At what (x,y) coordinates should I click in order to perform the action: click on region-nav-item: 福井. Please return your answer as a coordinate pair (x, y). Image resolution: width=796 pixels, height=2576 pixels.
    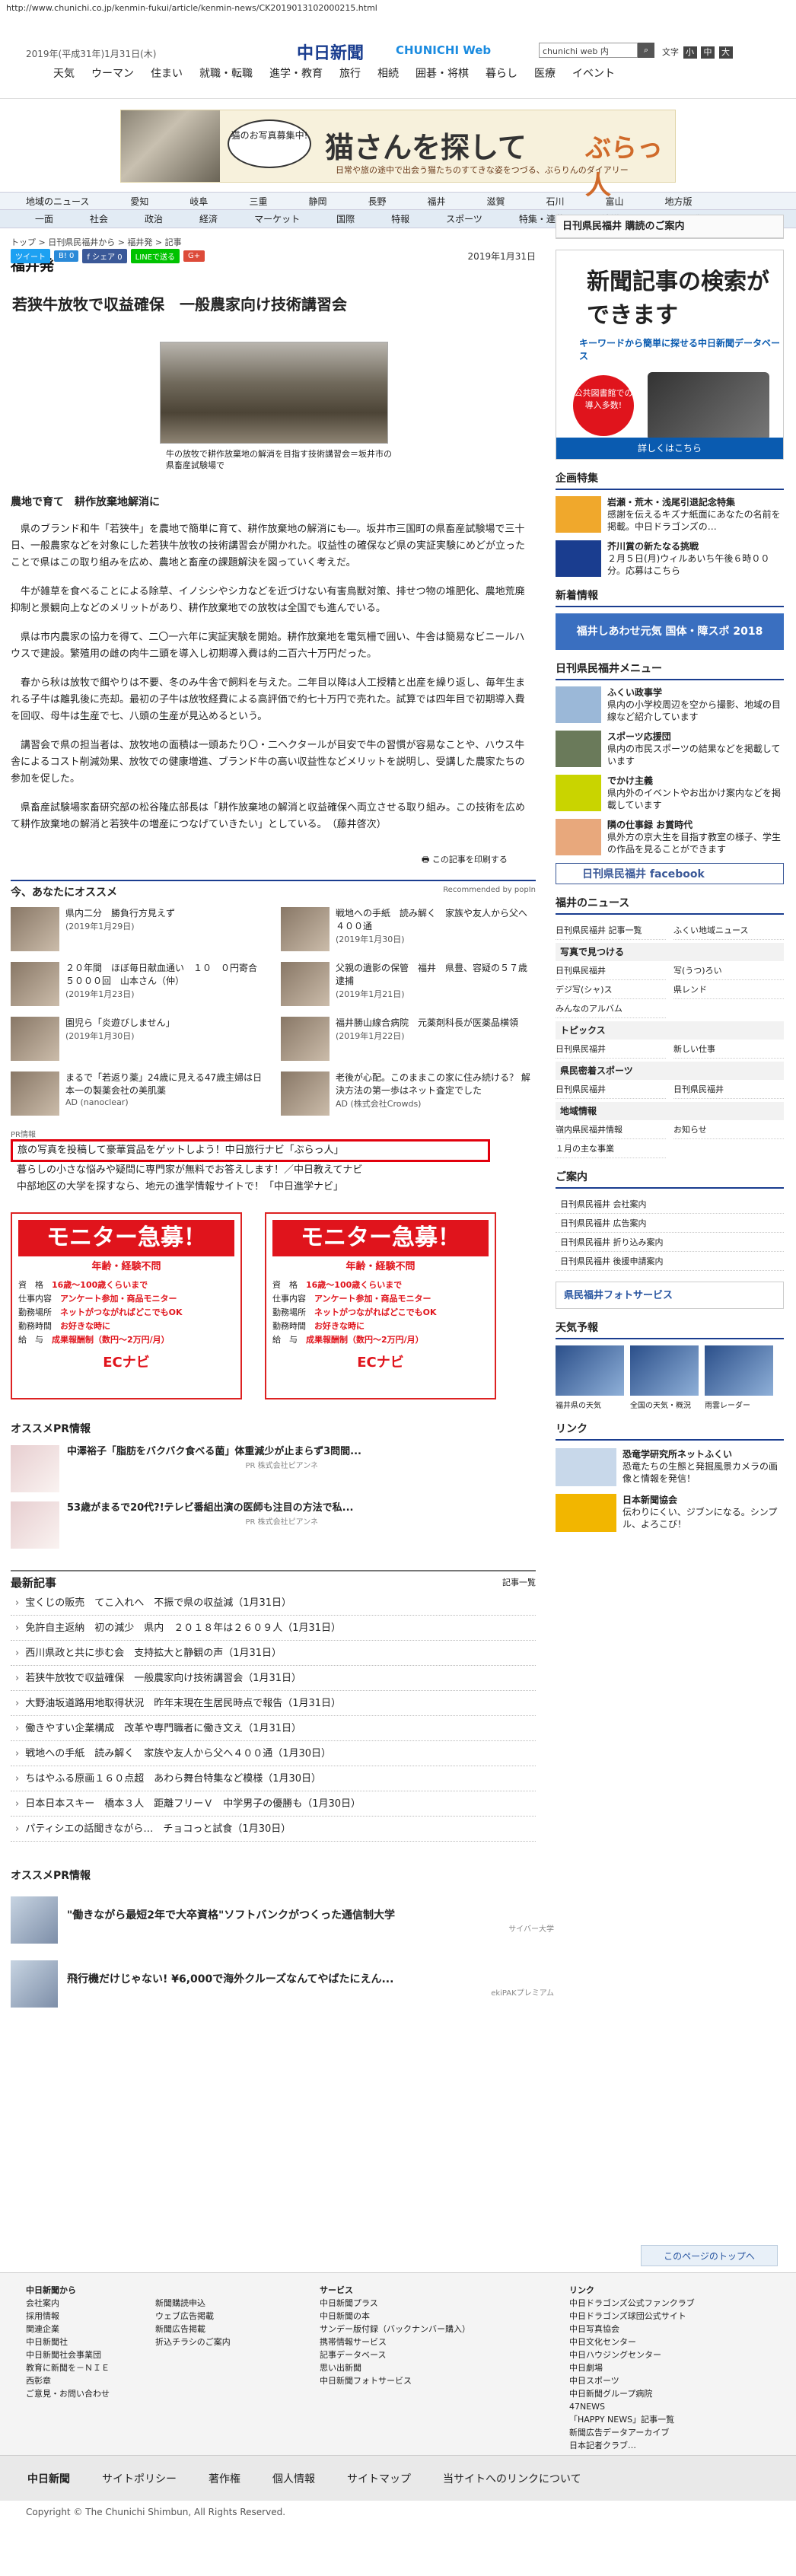
    Looking at the image, I should click on (436, 202).